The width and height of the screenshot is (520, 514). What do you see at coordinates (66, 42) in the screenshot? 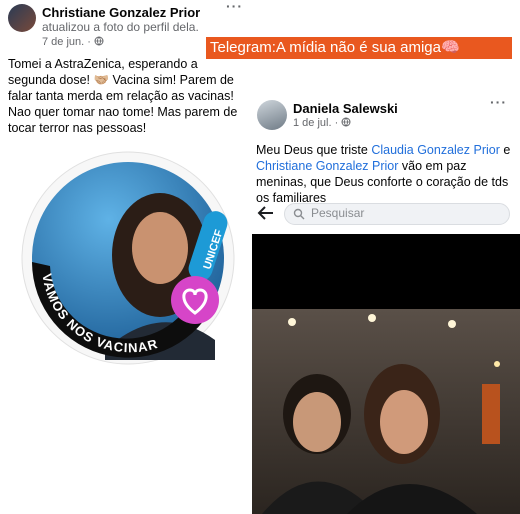
I see `post-date-text: 7 de jun. ·` at bounding box center [66, 42].